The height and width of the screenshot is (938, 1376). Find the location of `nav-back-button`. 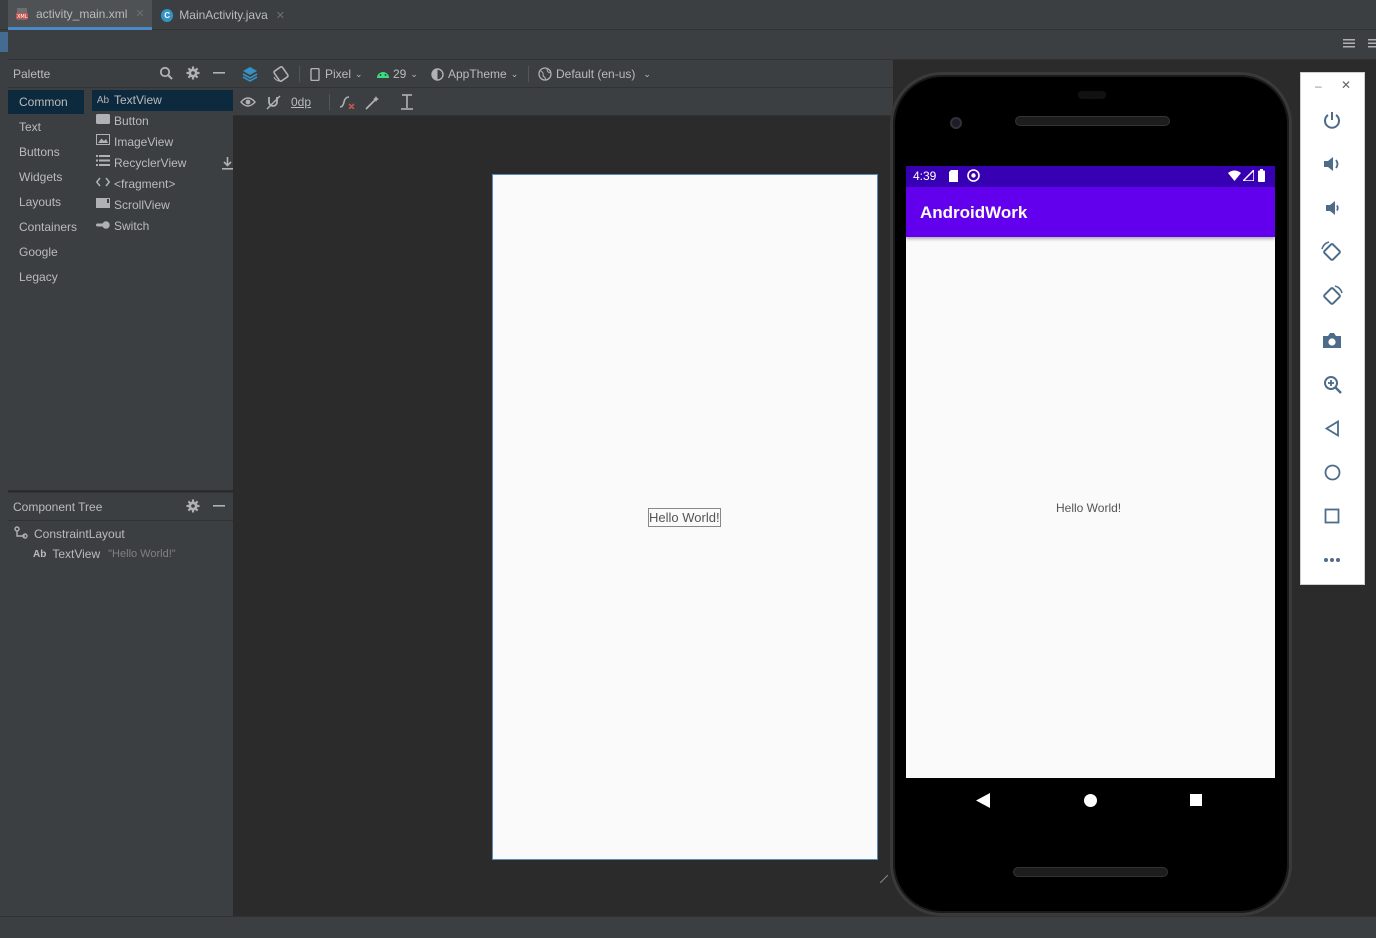

nav-back-button is located at coordinates (983, 802).